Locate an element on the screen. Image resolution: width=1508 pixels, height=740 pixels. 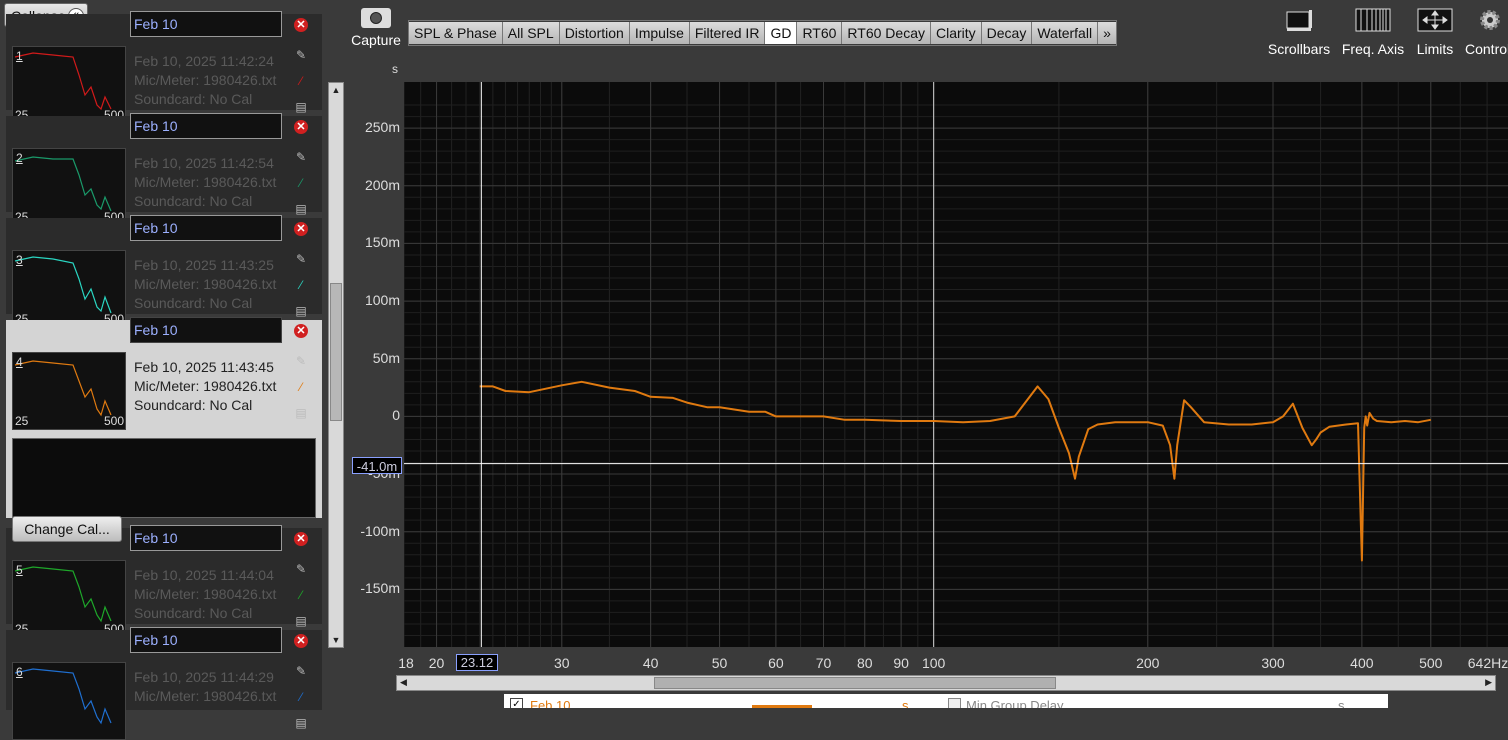
tab-spl-phase: SPL & Phase is located at coordinates (456, 33).